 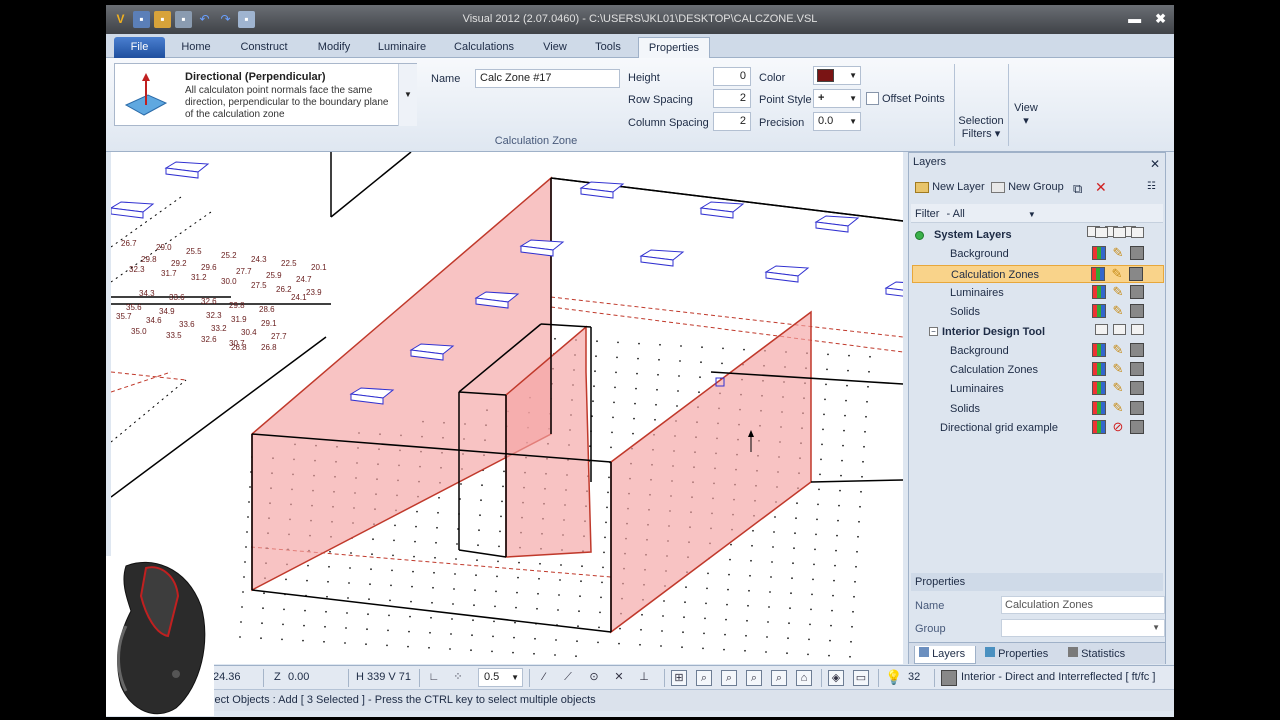 What do you see at coordinates (1094, 655) in the screenshot?
I see `tab-statistics: Statistics` at bounding box center [1094, 655].